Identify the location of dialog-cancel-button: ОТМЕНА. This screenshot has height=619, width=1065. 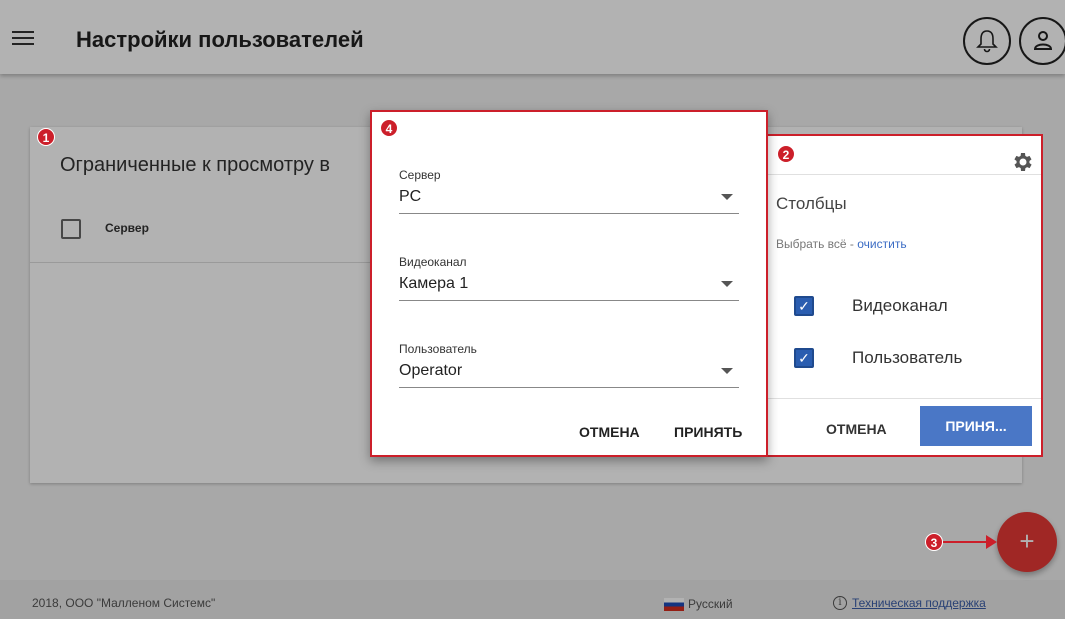
(609, 432).